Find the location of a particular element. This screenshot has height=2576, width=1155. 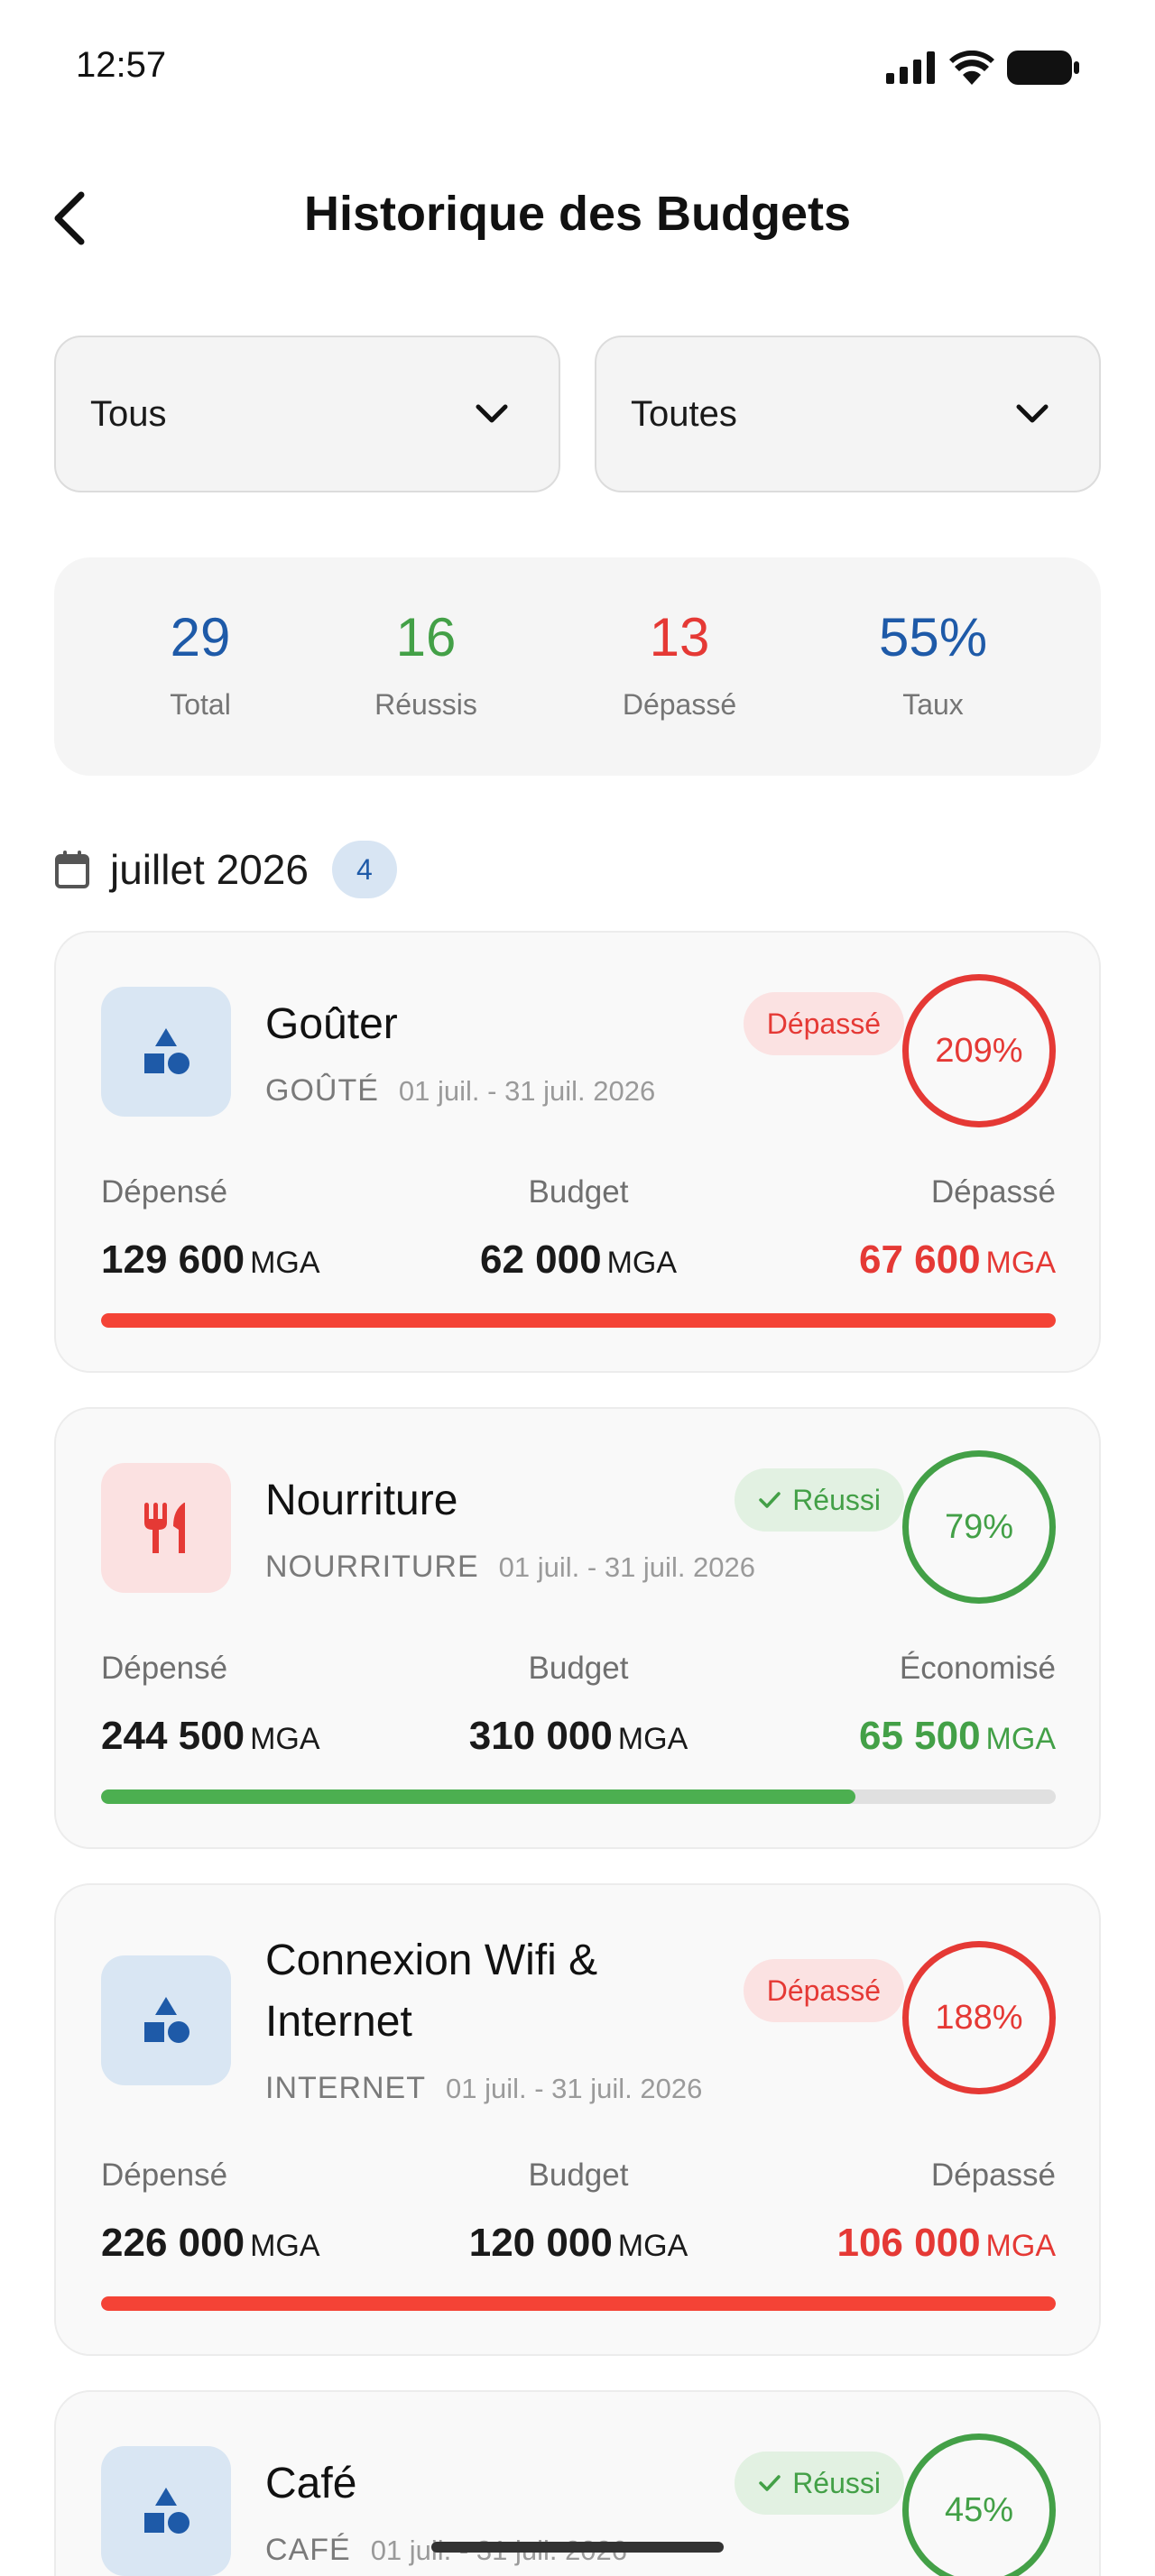

percent-value: 188% is located at coordinates (979, 2017).